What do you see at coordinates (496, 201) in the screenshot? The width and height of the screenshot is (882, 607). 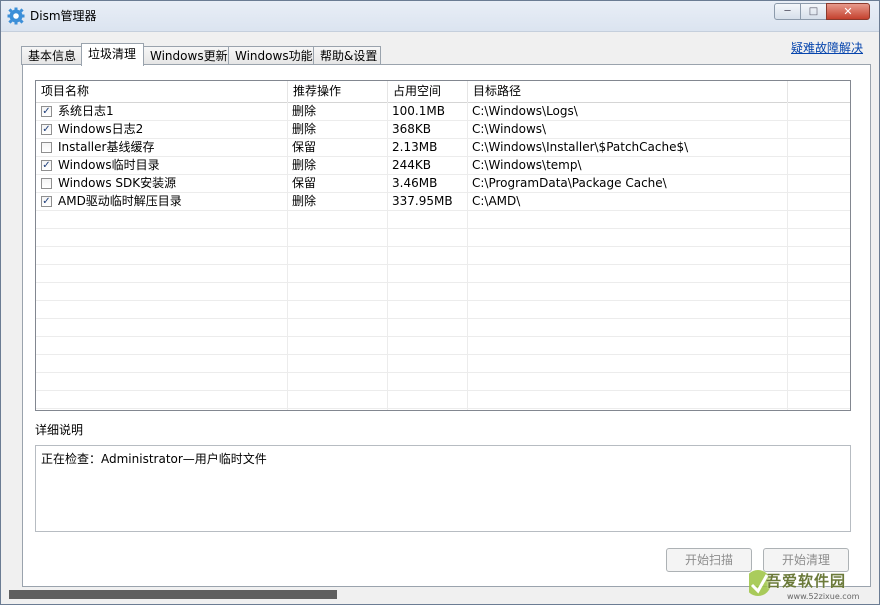 I see `item-path: C:\AMD\` at bounding box center [496, 201].